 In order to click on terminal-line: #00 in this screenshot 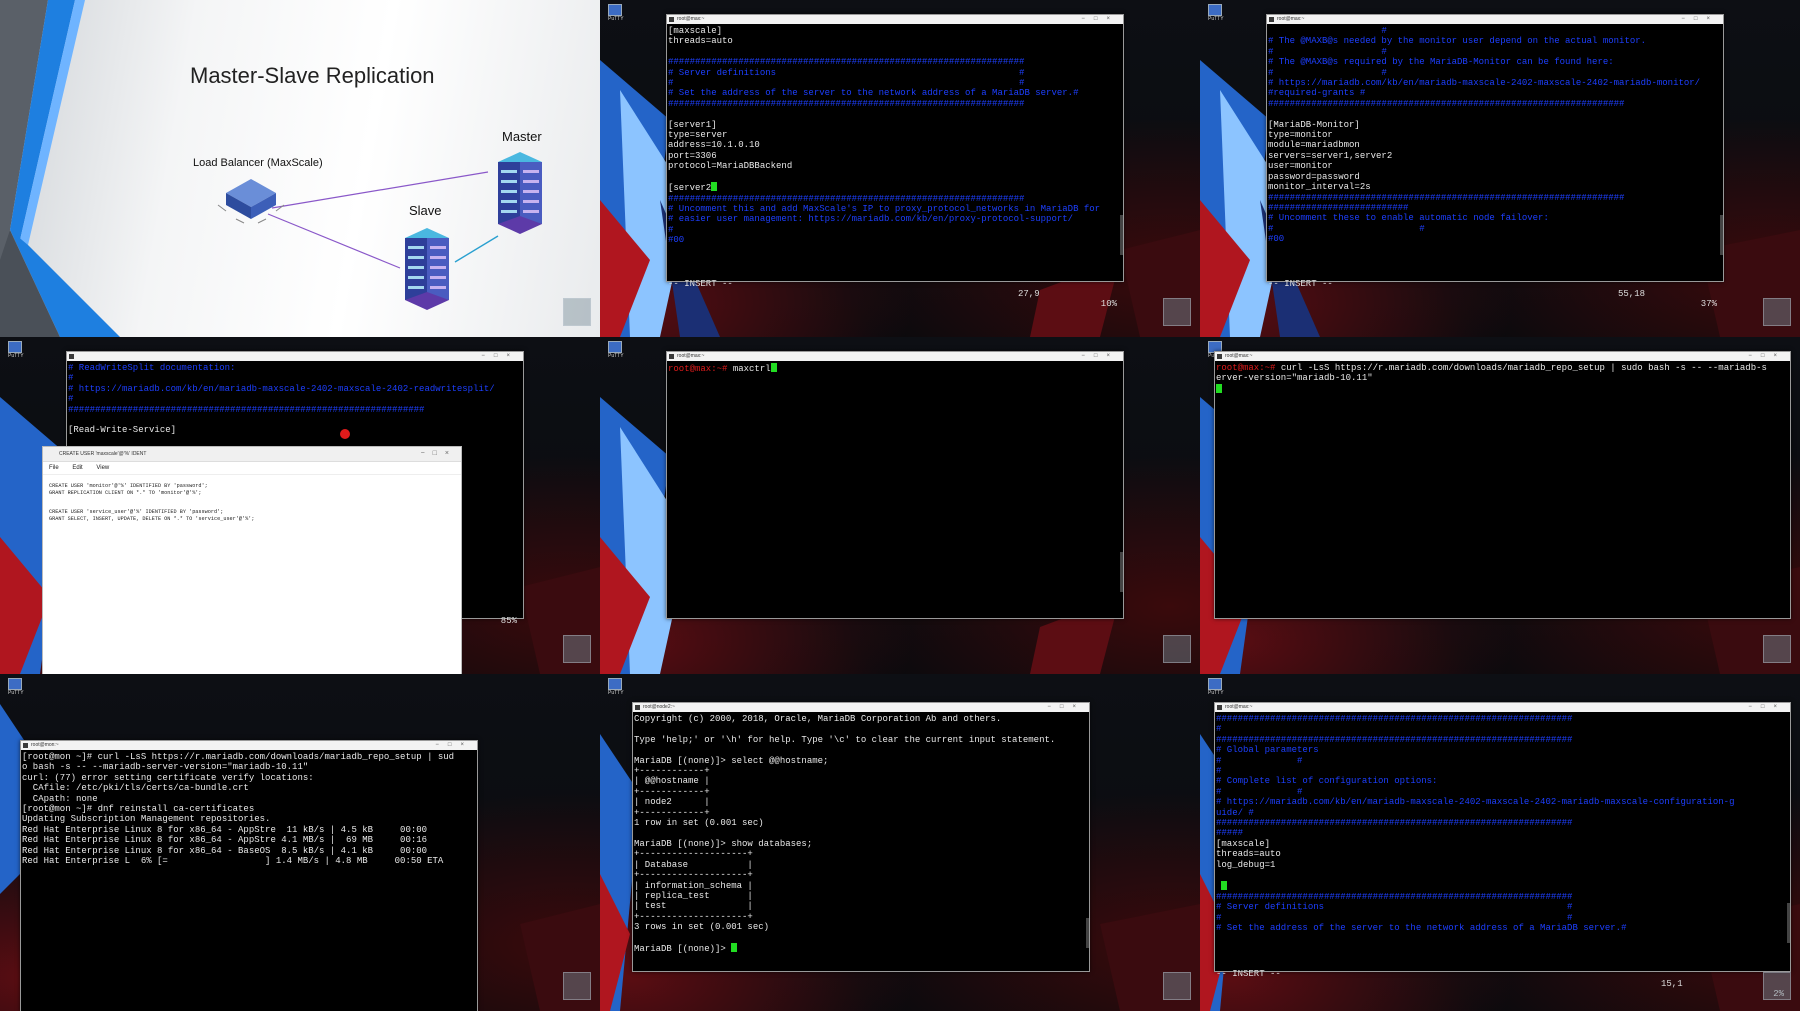, I will do `click(1276, 239)`.